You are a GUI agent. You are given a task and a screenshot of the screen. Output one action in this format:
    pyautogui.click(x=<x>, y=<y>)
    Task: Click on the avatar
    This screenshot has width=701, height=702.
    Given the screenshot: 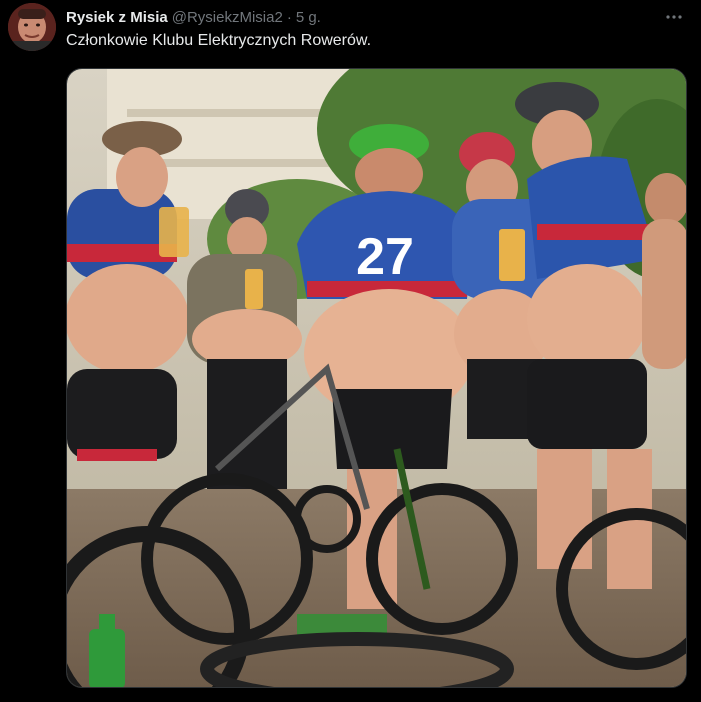 What is the action you would take?
    pyautogui.click(x=32, y=27)
    